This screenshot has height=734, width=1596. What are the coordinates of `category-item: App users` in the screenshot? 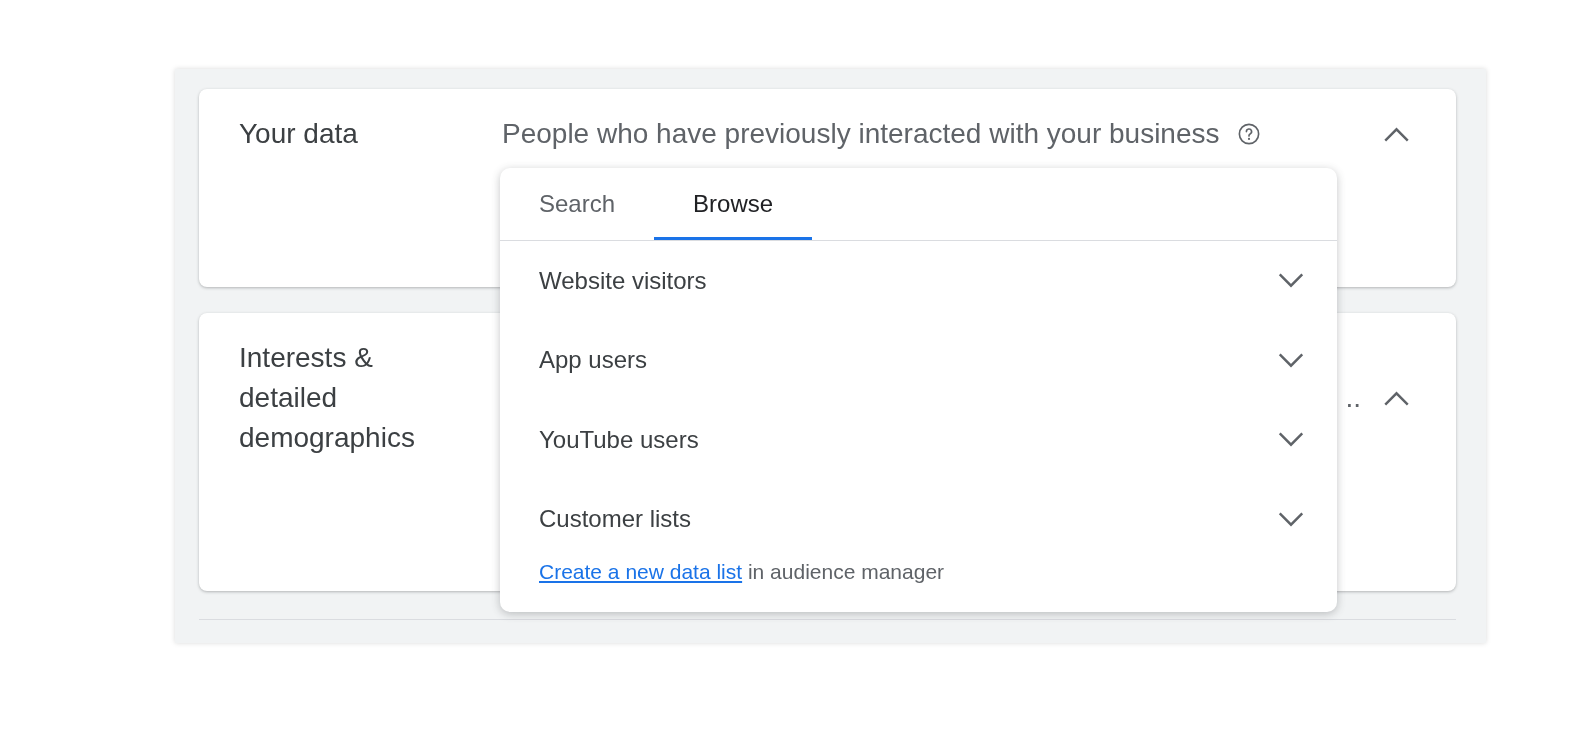 It's located at (918, 360).